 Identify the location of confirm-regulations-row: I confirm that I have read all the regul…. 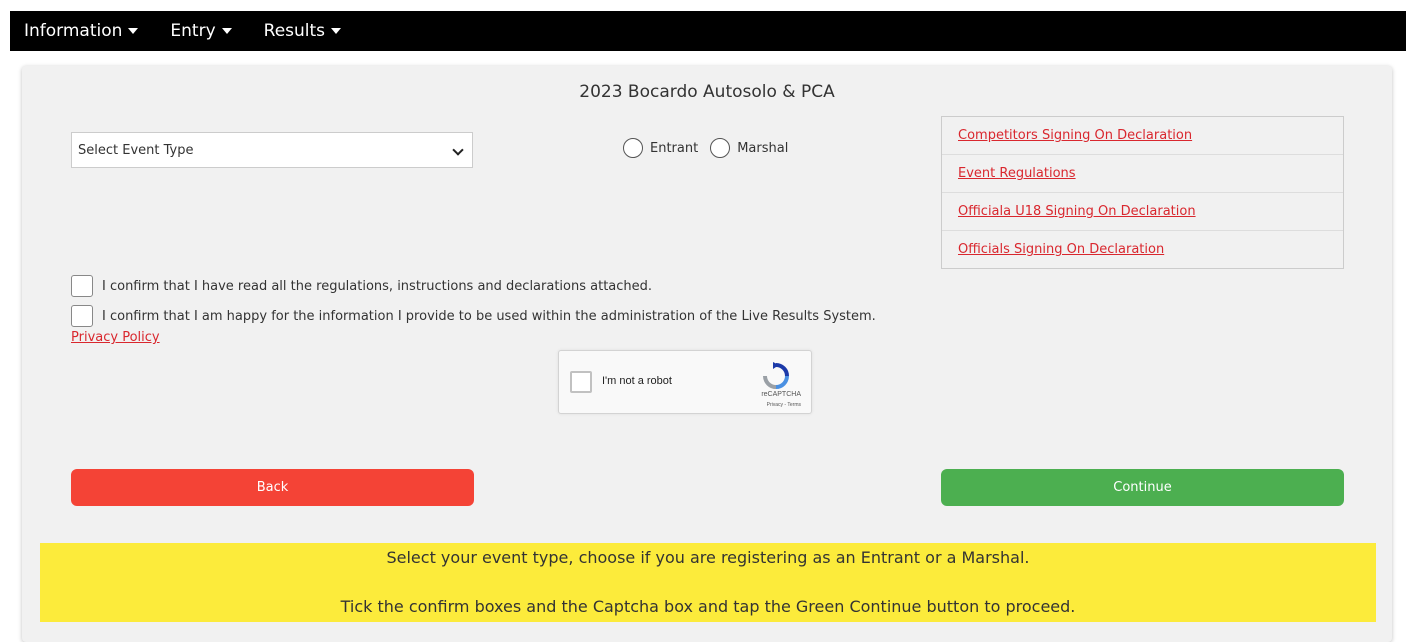
(361, 286).